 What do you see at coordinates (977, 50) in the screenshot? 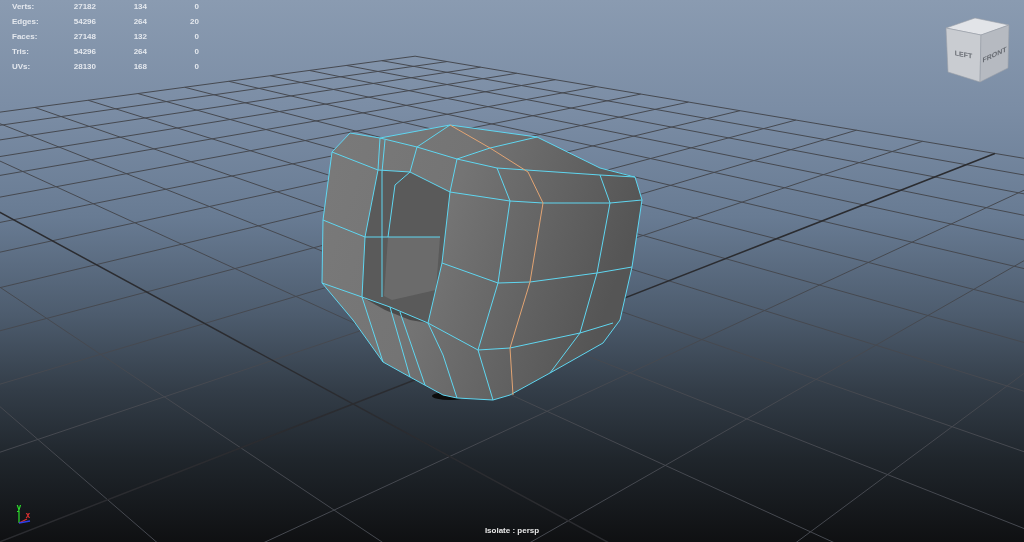
I see `view-cube` at bounding box center [977, 50].